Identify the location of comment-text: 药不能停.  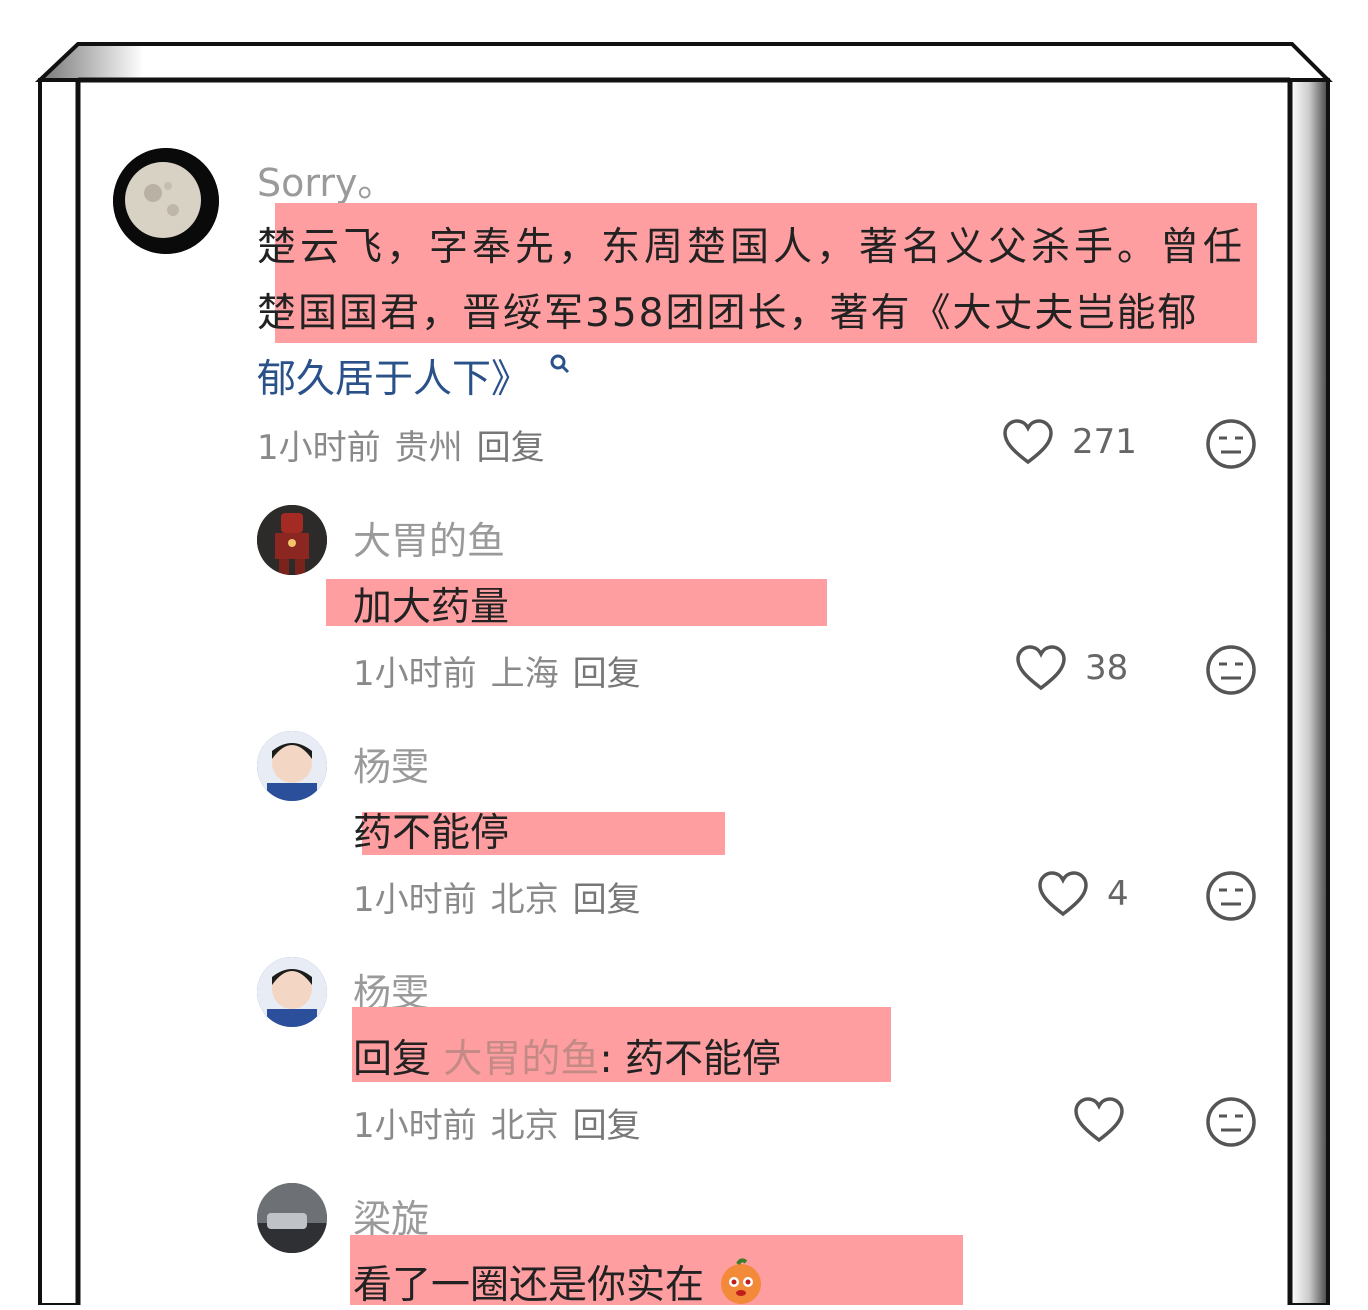
(431, 833).